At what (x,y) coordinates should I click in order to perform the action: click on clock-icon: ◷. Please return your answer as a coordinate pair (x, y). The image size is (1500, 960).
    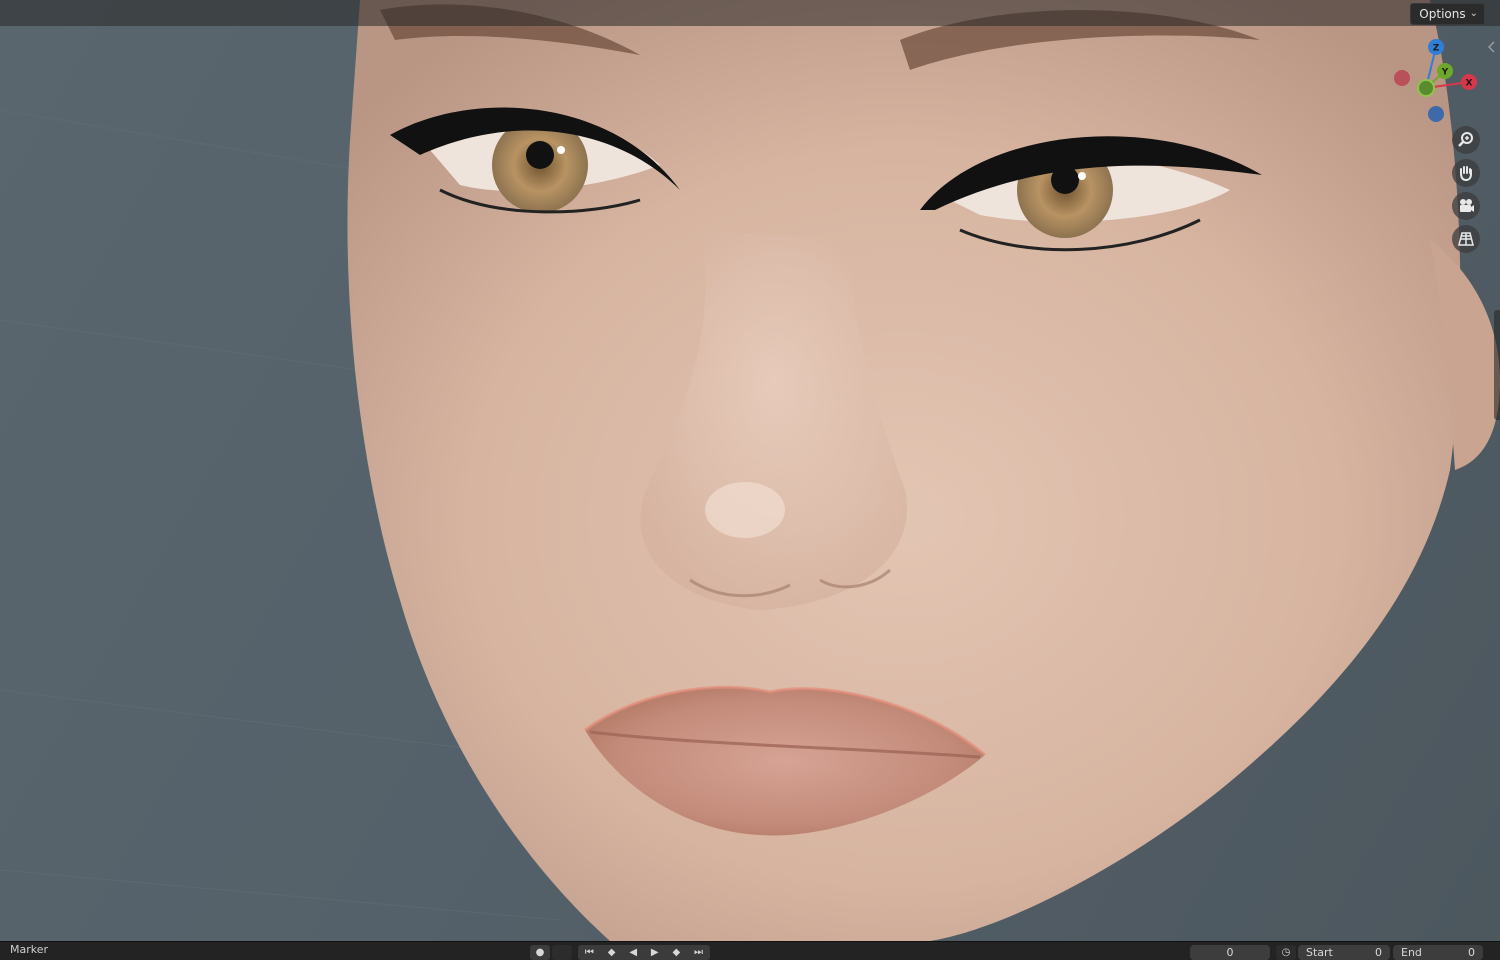
    Looking at the image, I should click on (1286, 952).